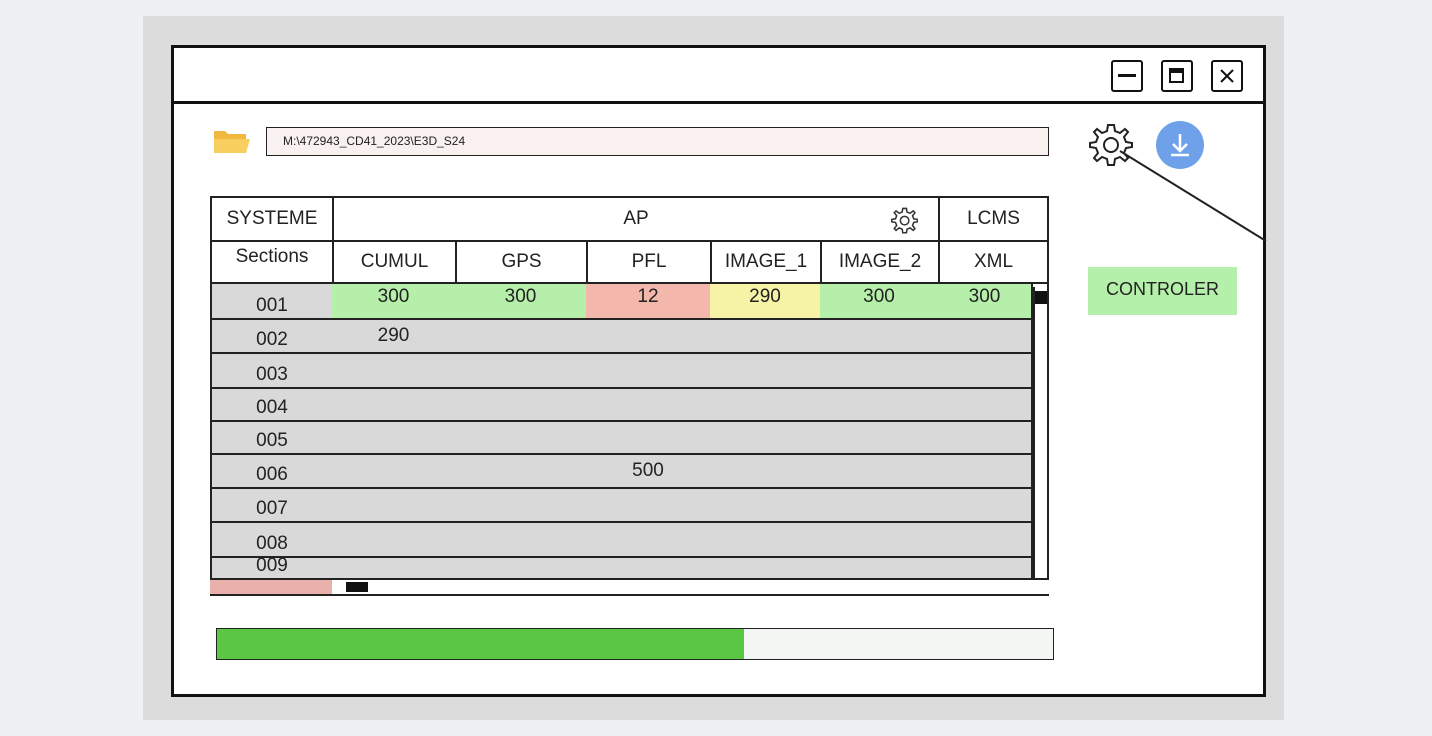 The height and width of the screenshot is (736, 1432). I want to click on table-cell: 12, so click(649, 302).